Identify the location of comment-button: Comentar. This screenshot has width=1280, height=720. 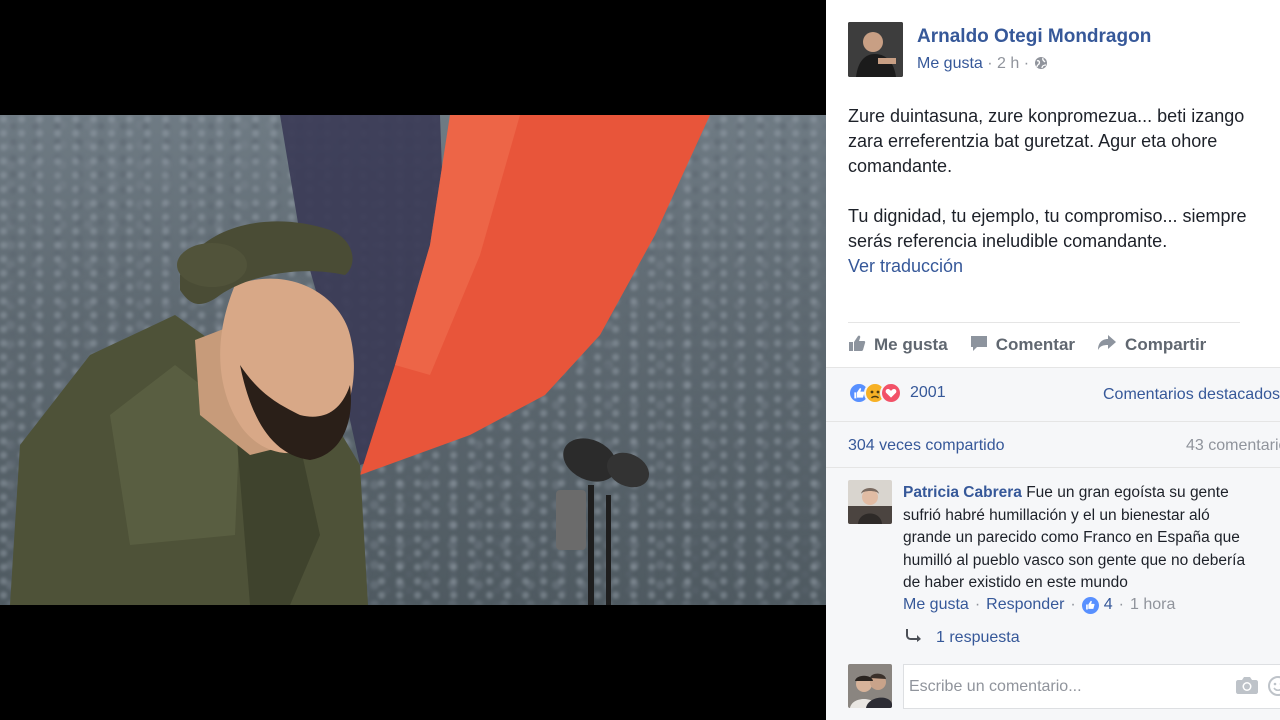
(1022, 345).